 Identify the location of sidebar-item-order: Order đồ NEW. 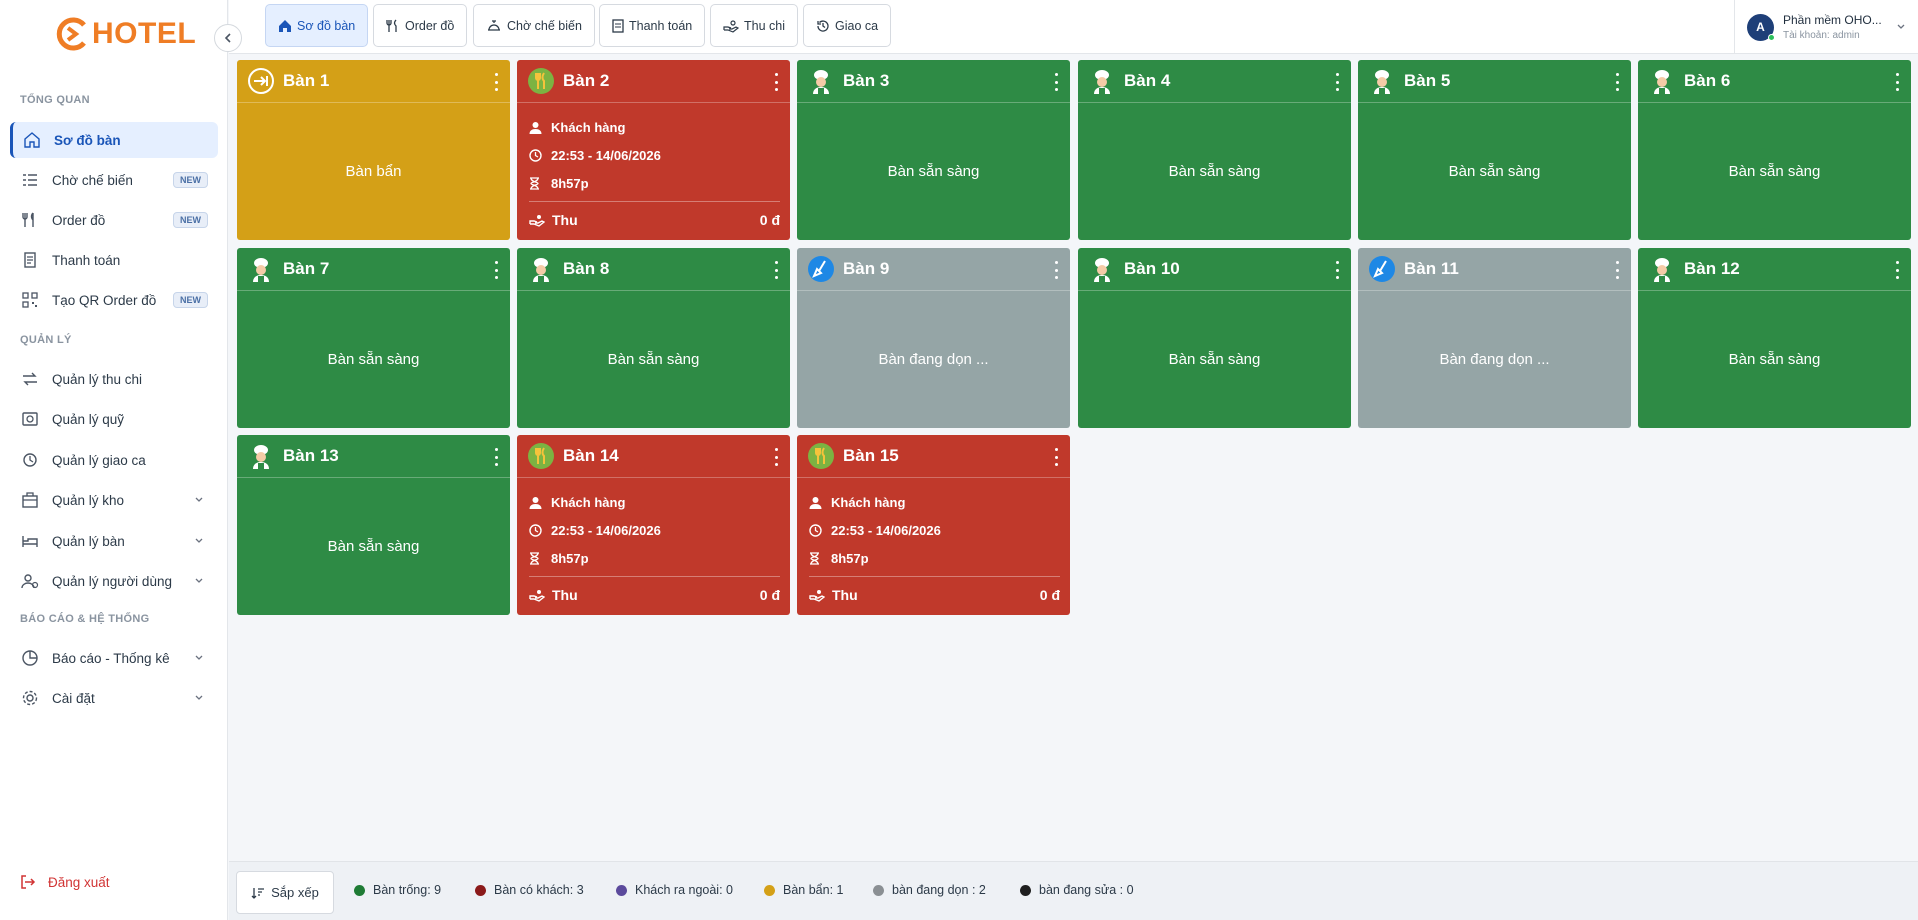
(114, 220).